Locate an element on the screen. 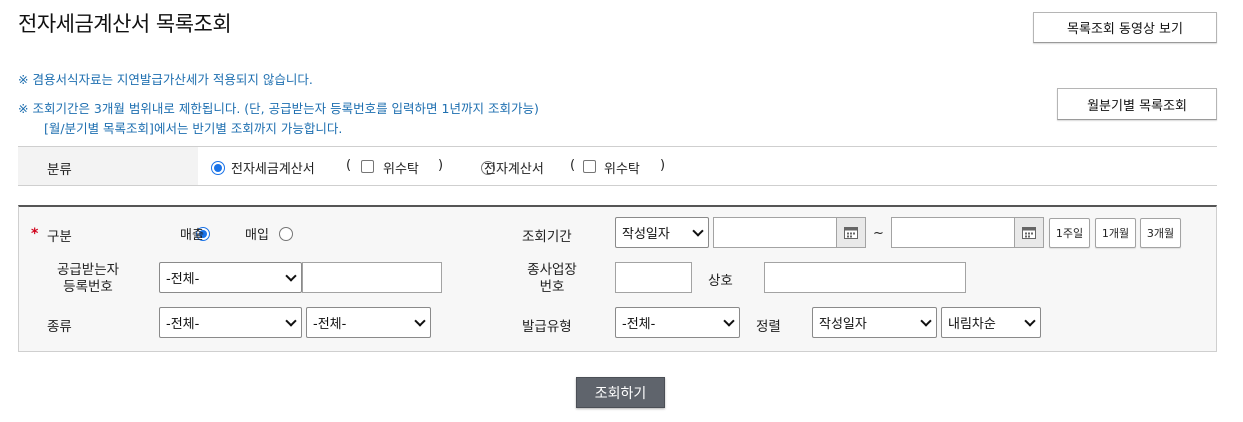  one-week-button: 1주일 is located at coordinates (1069, 233).